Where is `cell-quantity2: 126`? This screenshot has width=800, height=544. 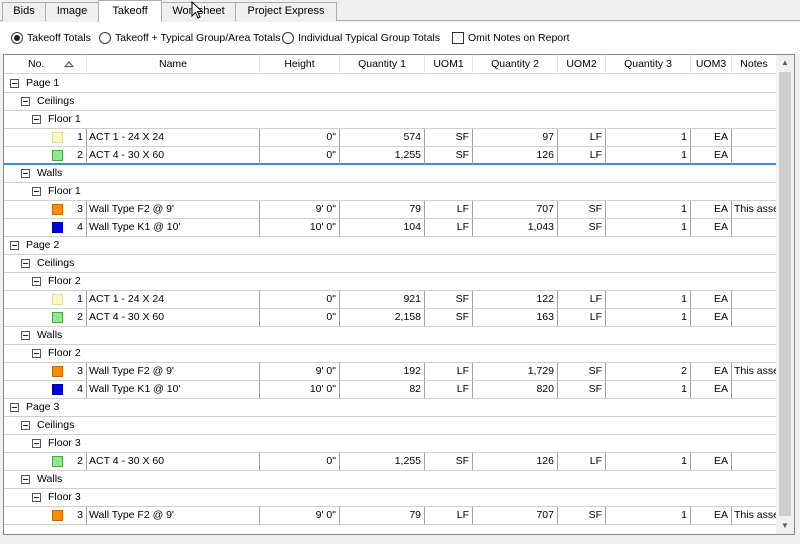
cell-quantity2: 126 is located at coordinates (515, 155).